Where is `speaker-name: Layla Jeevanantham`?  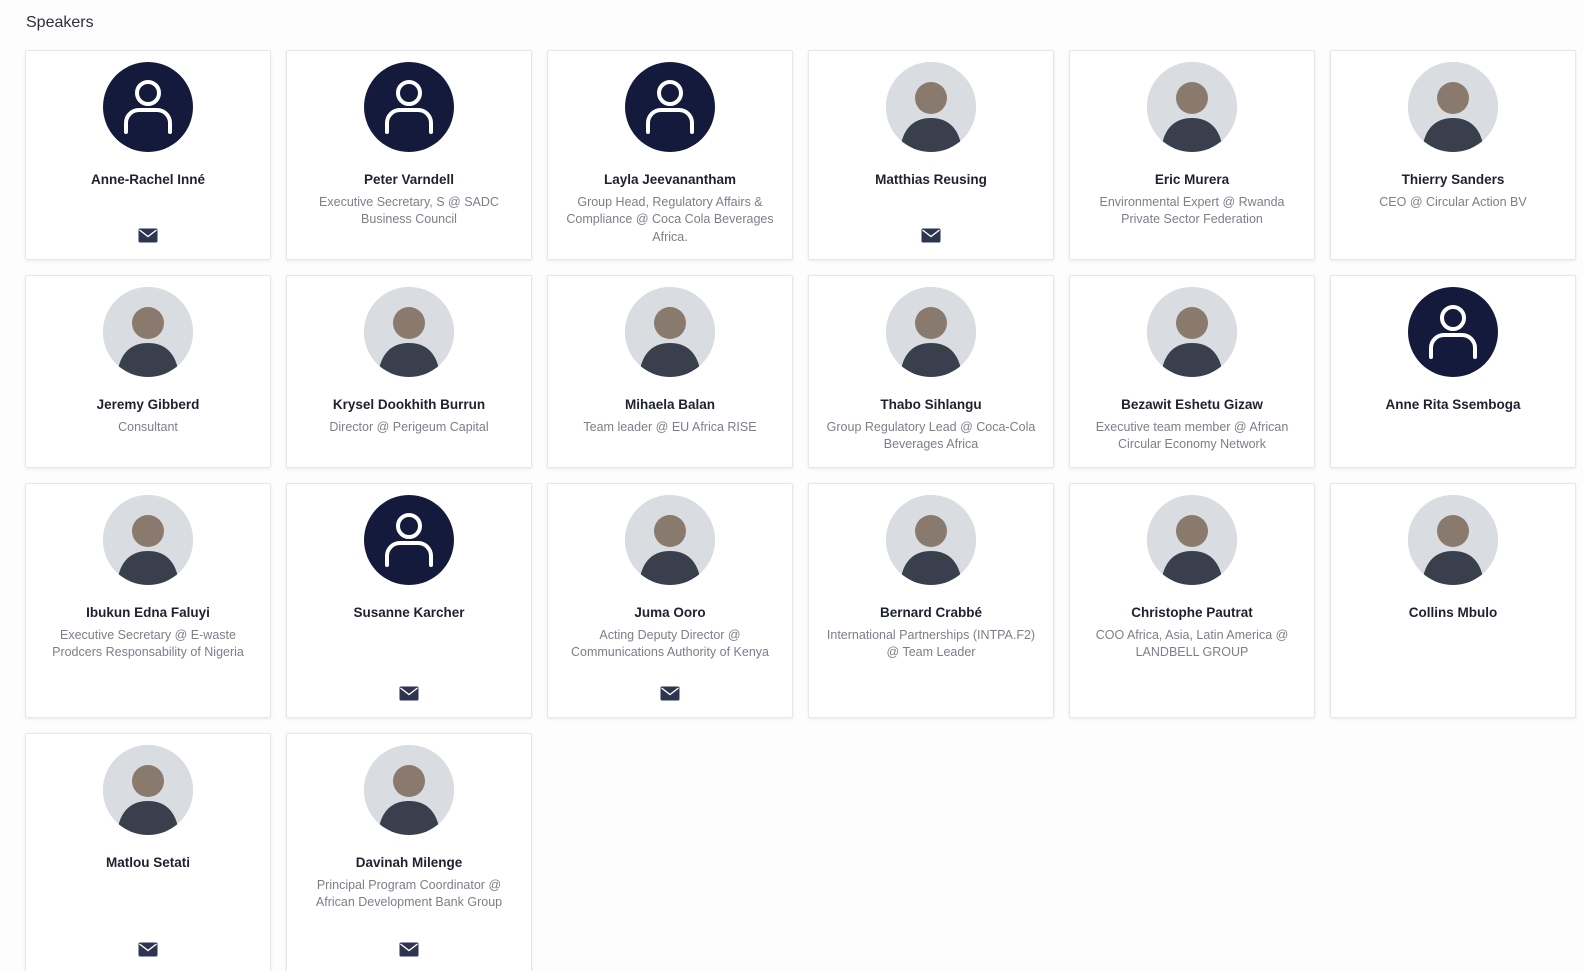 speaker-name: Layla Jeevanantham is located at coordinates (670, 180).